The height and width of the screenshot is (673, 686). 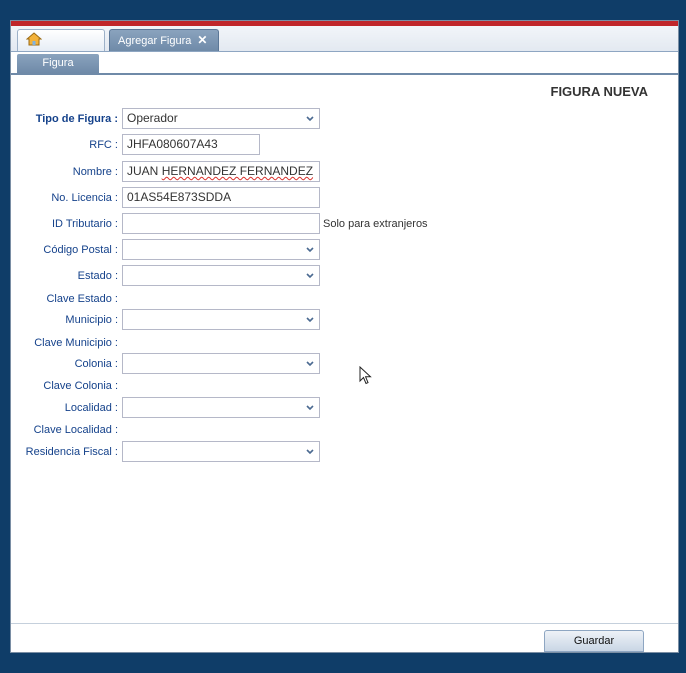 What do you see at coordinates (221, 407) in the screenshot?
I see `localidad-select` at bounding box center [221, 407].